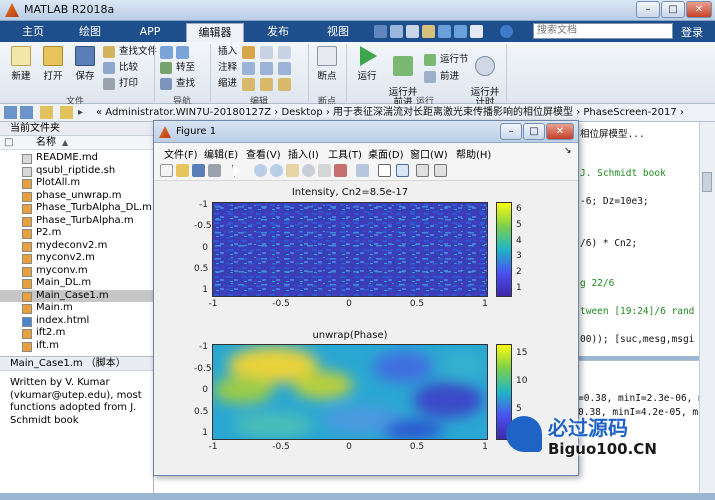  Describe the element at coordinates (441, 77) in the screenshot. I see `advance-button: 前进` at that location.